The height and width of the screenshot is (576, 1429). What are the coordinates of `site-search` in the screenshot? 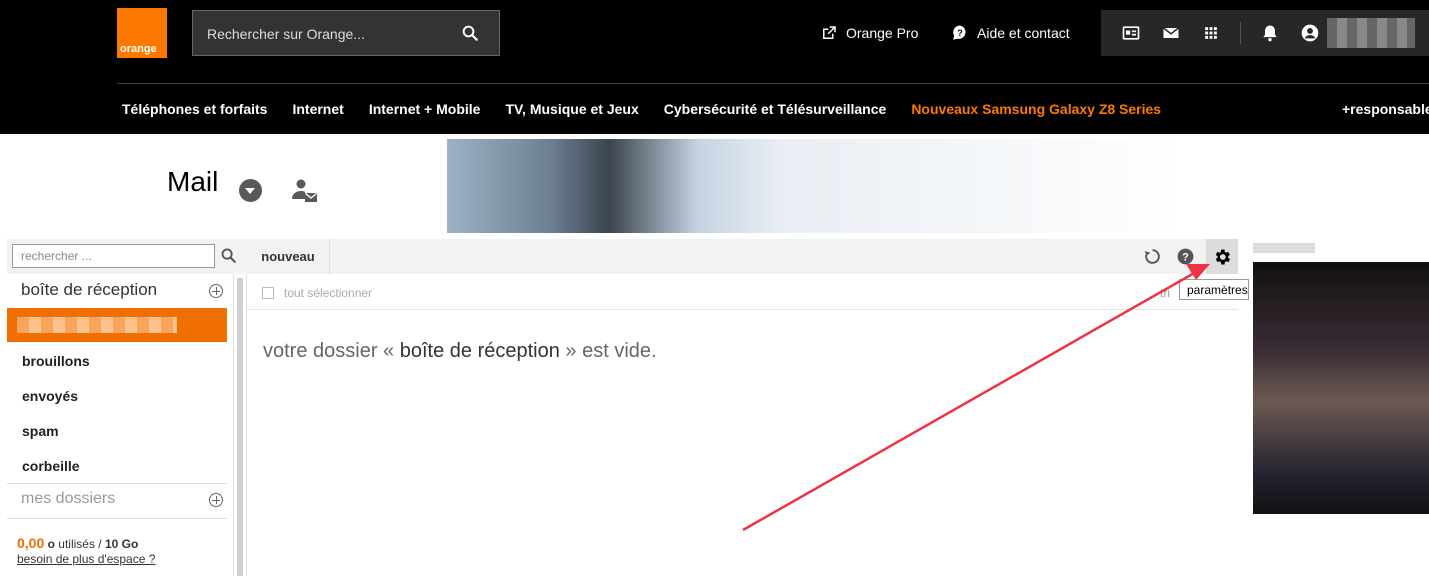 It's located at (346, 33).